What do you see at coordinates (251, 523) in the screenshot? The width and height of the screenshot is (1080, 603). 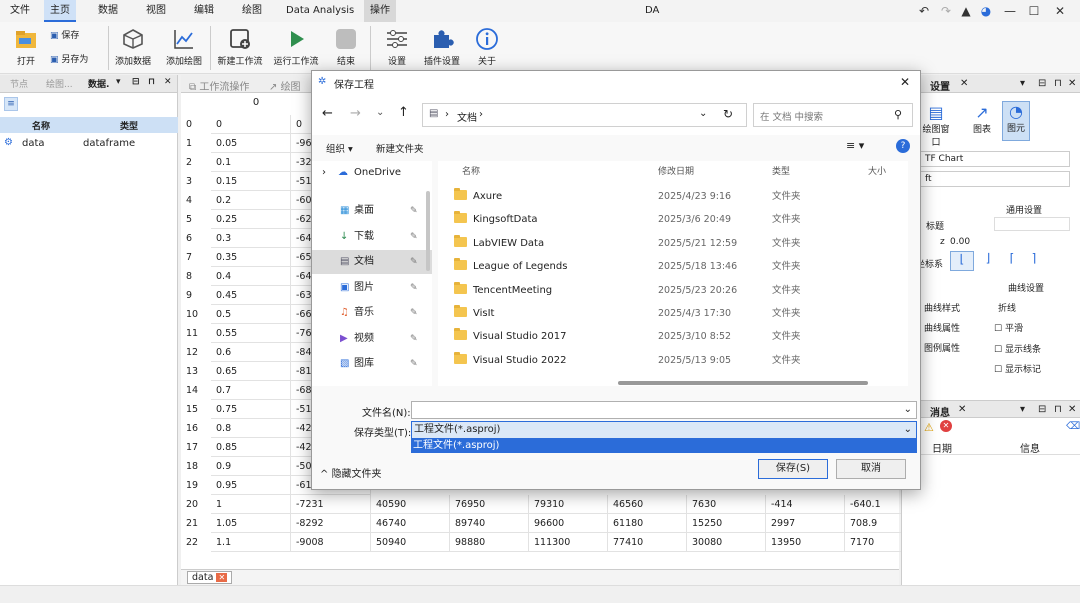 I see `grid-cell: 1.05` at bounding box center [251, 523].